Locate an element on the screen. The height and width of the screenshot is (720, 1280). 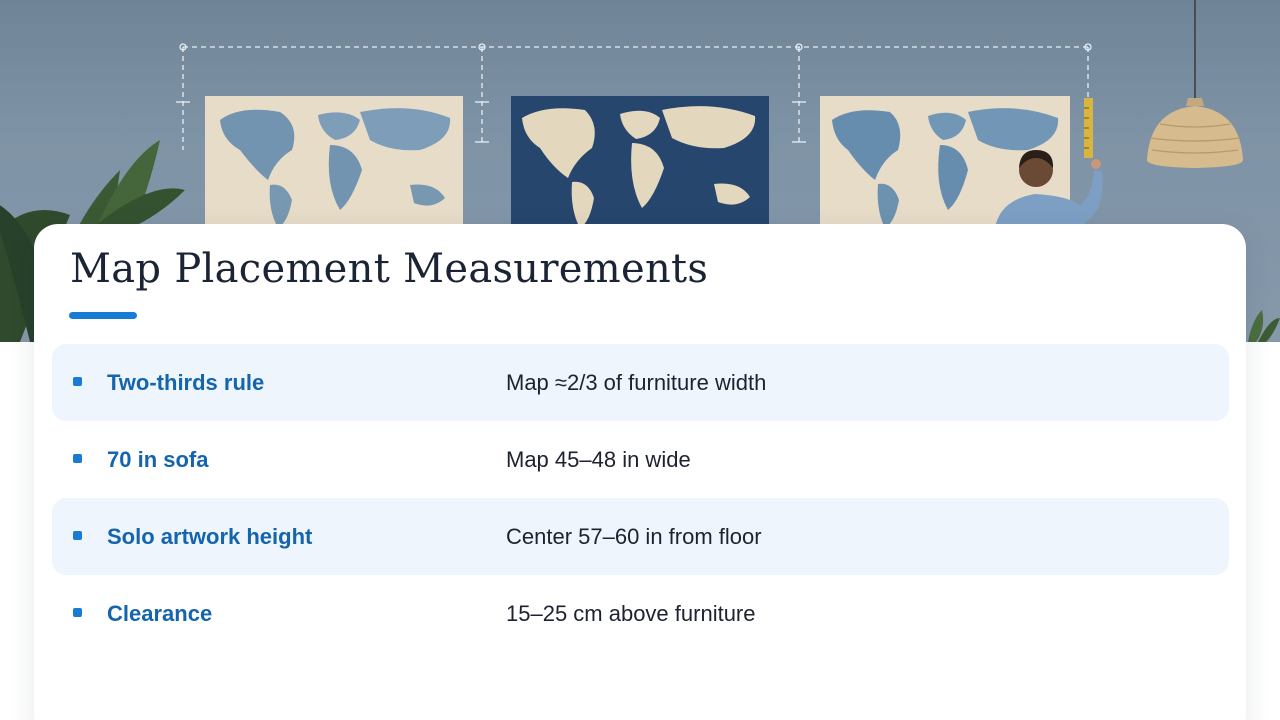
tape-measure-icon is located at coordinates (1088, 128).